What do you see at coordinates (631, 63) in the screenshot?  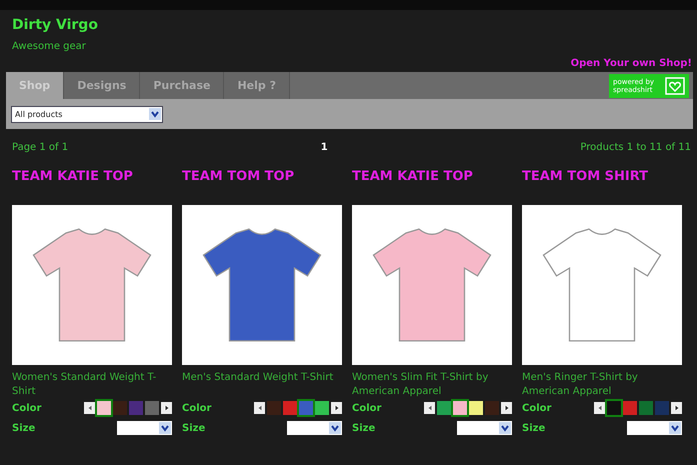 I see `open-shop-link: Open Your own Shop!` at bounding box center [631, 63].